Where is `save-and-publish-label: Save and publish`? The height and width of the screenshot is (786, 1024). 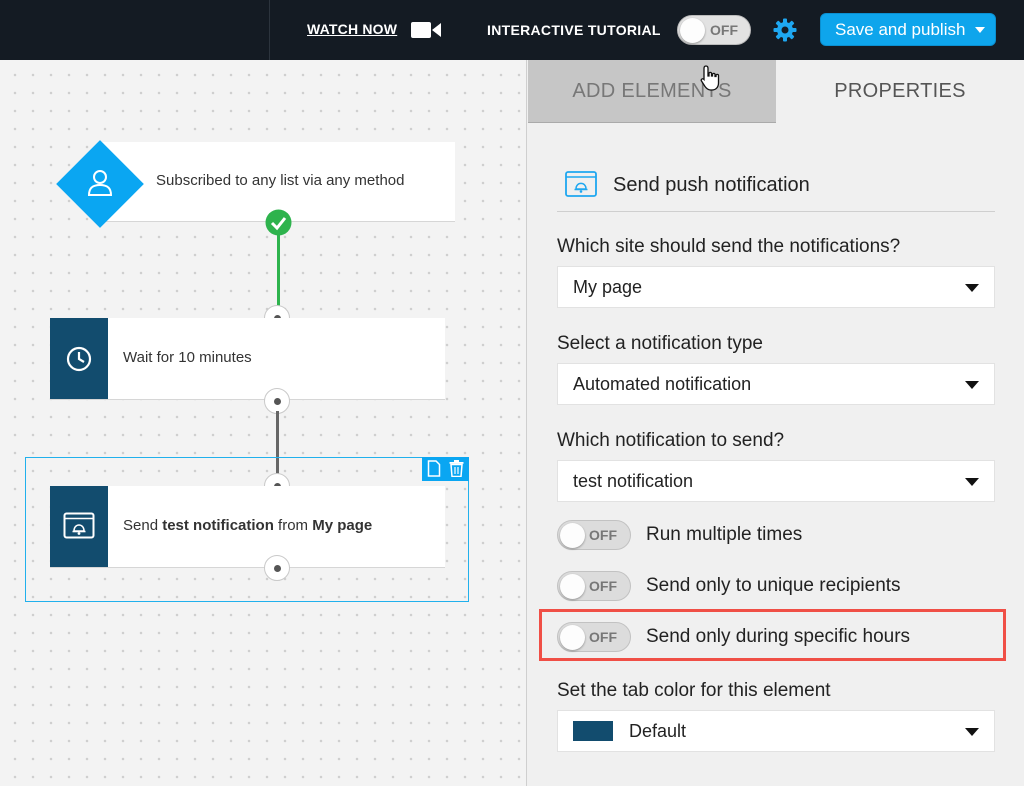
save-and-publish-label: Save and publish is located at coordinates (900, 29).